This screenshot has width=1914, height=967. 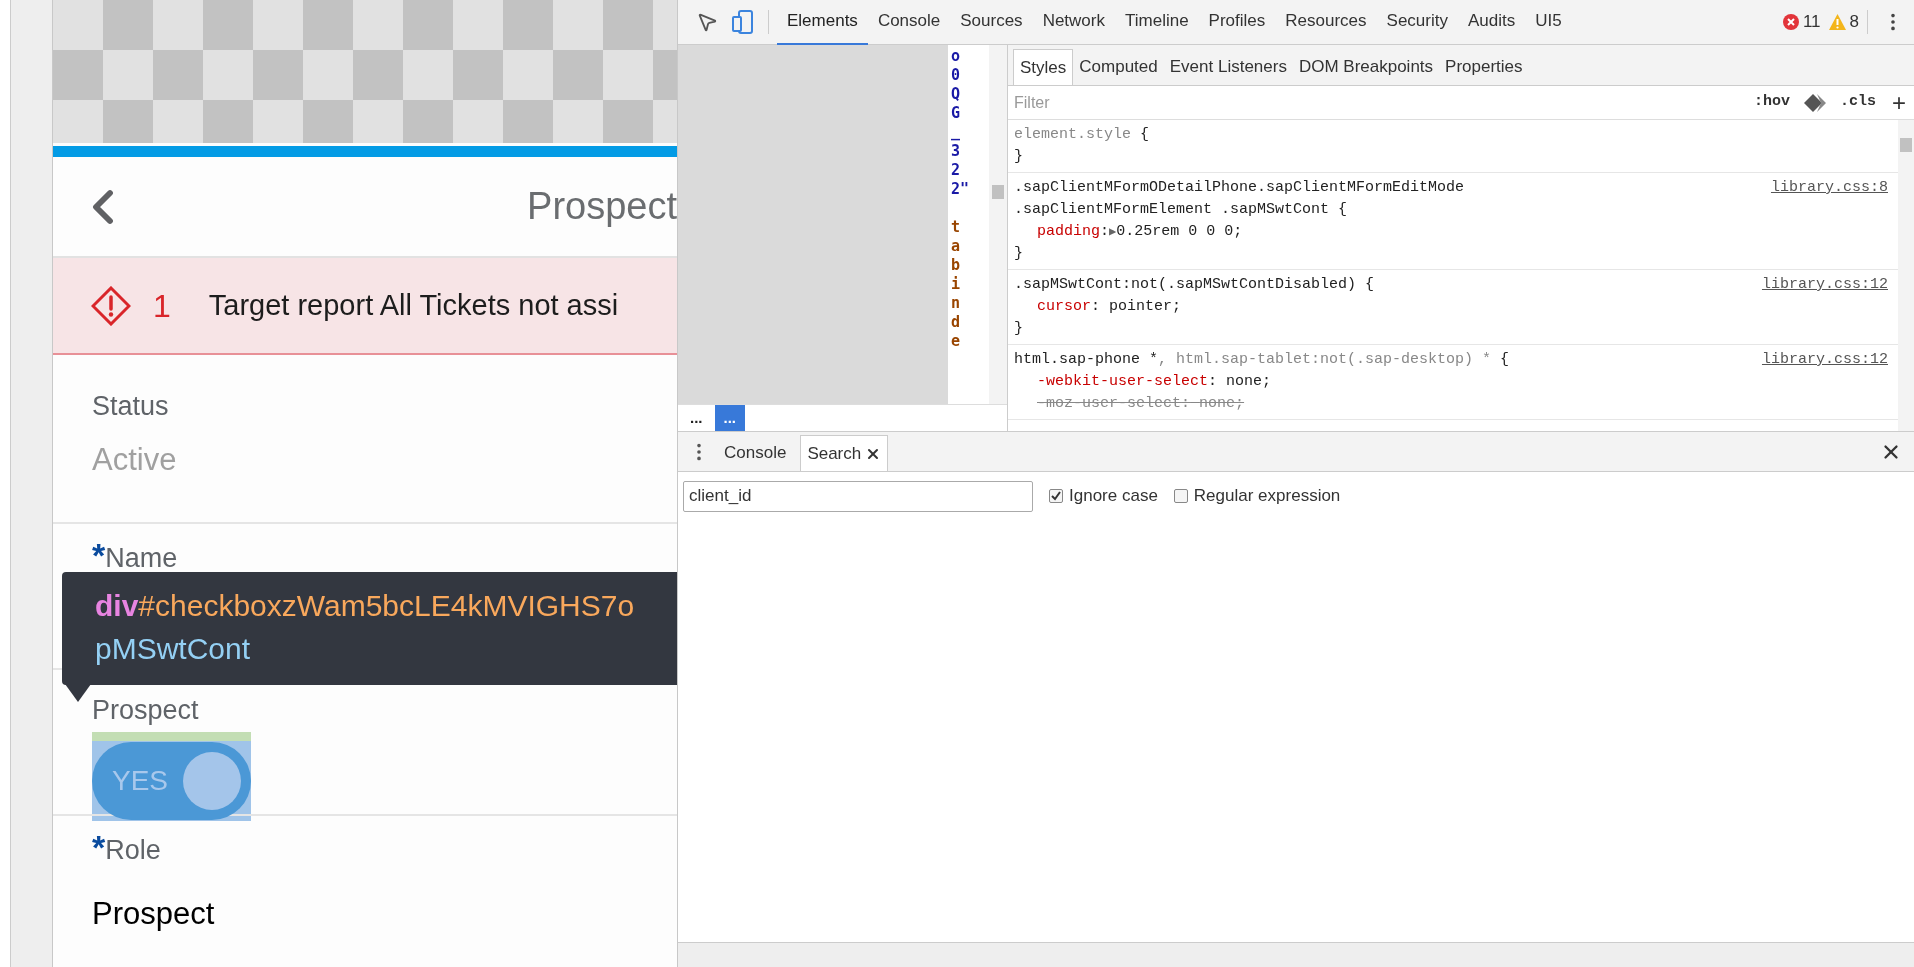 I want to click on css-declaration: -webkit-user-select: none;, so click(x=1154, y=382).